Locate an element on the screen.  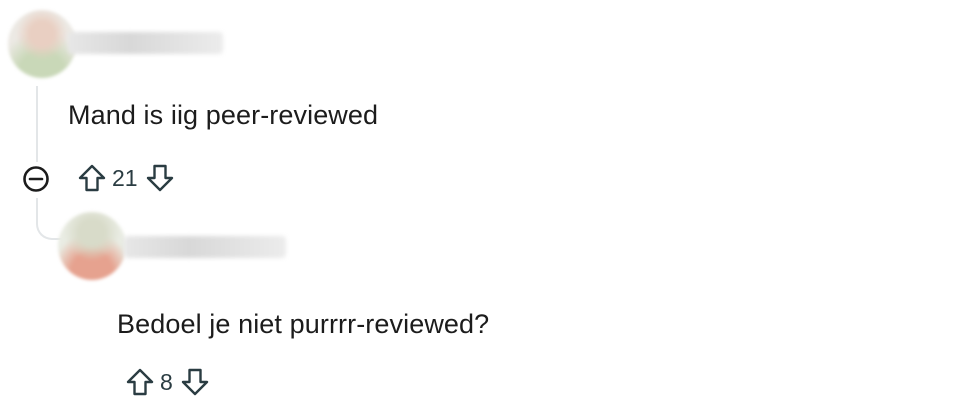
vote-score: 21 is located at coordinates (125, 178).